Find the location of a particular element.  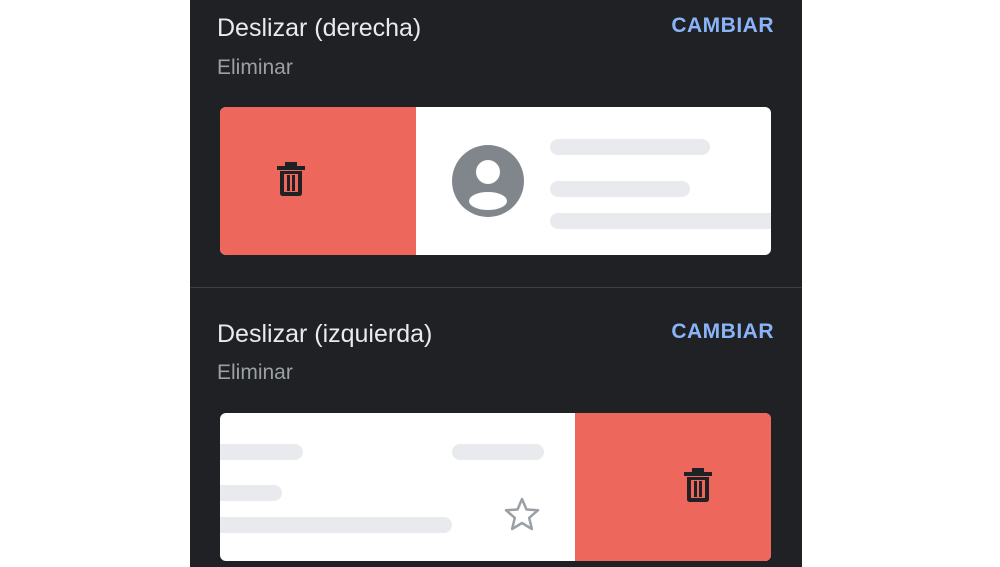

swipe-right-change-button: CAMBIAR is located at coordinates (722, 26).